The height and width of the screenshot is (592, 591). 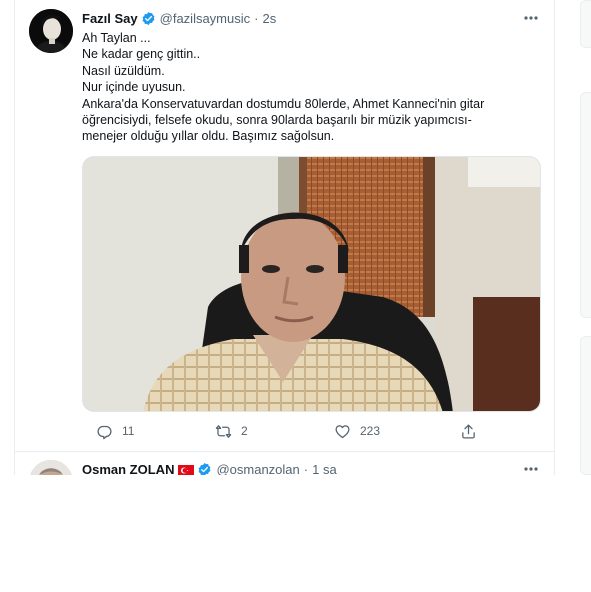 I want to click on reply-button: 11, so click(x=115, y=431).